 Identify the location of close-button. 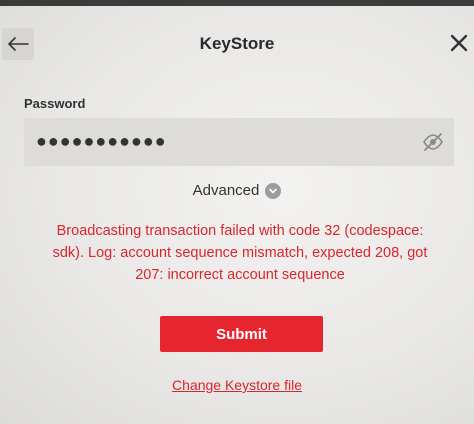
(461, 45).